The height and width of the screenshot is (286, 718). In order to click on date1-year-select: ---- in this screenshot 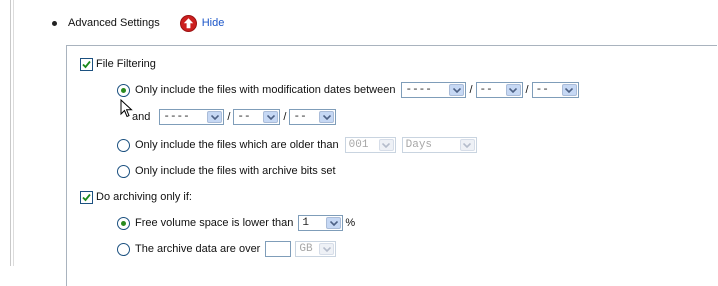, I will do `click(434, 90)`.